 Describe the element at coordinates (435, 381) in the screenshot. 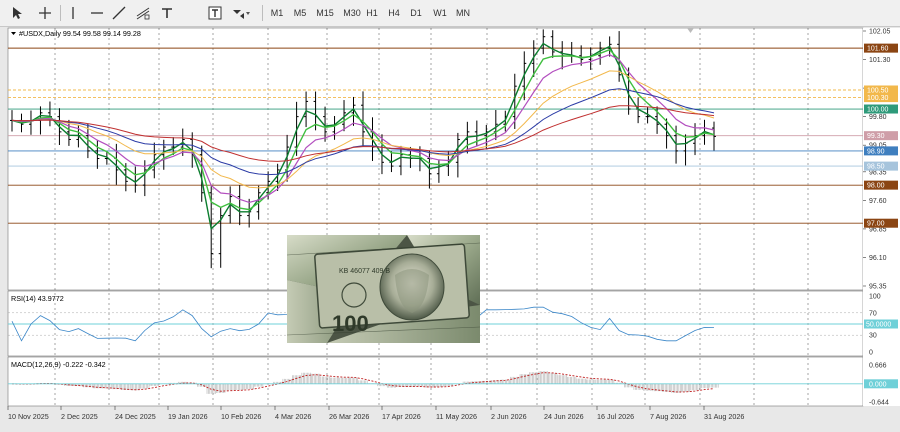

I see `macd-panel` at that location.